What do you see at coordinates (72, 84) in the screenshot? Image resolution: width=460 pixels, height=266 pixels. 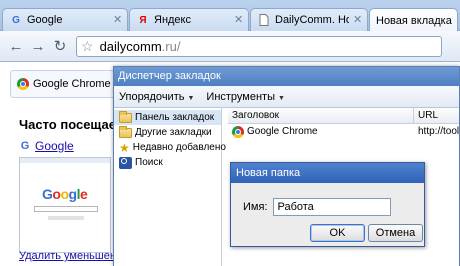 I see `ntp-header-label: Google Chrome` at bounding box center [72, 84].